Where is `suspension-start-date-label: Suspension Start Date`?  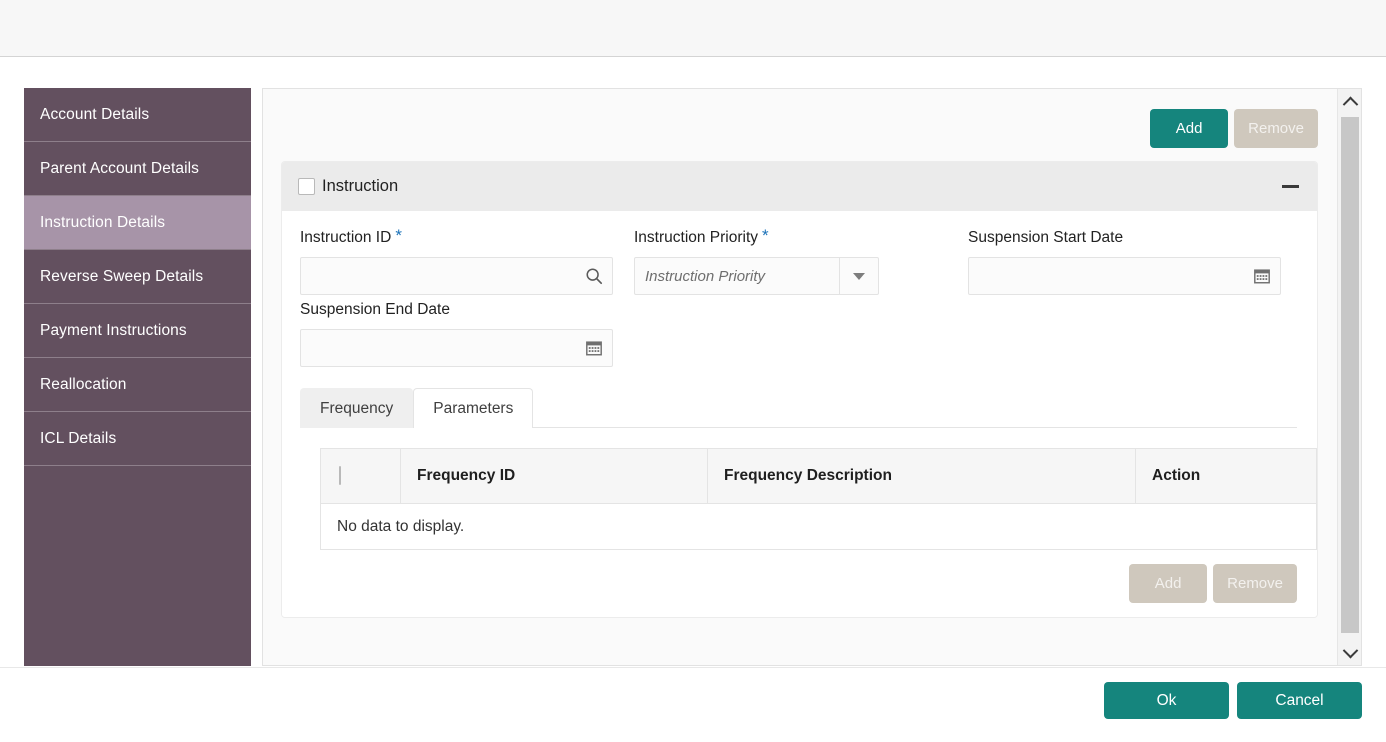
suspension-start-date-label: Suspension Start Date is located at coordinates (1132, 239).